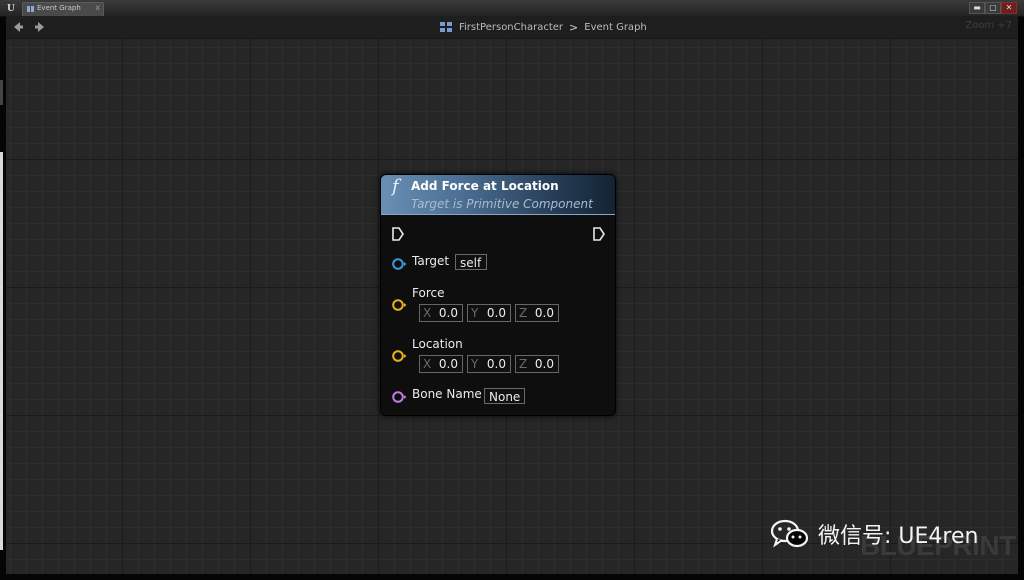 The width and height of the screenshot is (1024, 580). What do you see at coordinates (40, 27) in the screenshot?
I see `forward-arrow-icon` at bounding box center [40, 27].